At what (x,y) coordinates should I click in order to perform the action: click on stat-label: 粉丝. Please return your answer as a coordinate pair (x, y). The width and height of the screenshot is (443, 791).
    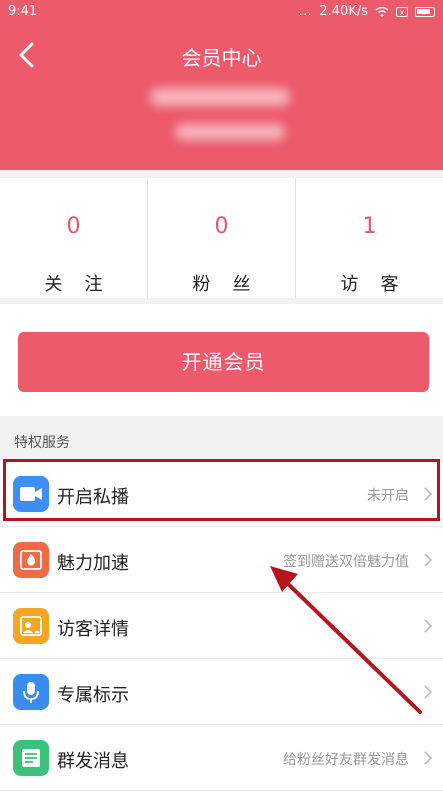
    Looking at the image, I should click on (232, 284).